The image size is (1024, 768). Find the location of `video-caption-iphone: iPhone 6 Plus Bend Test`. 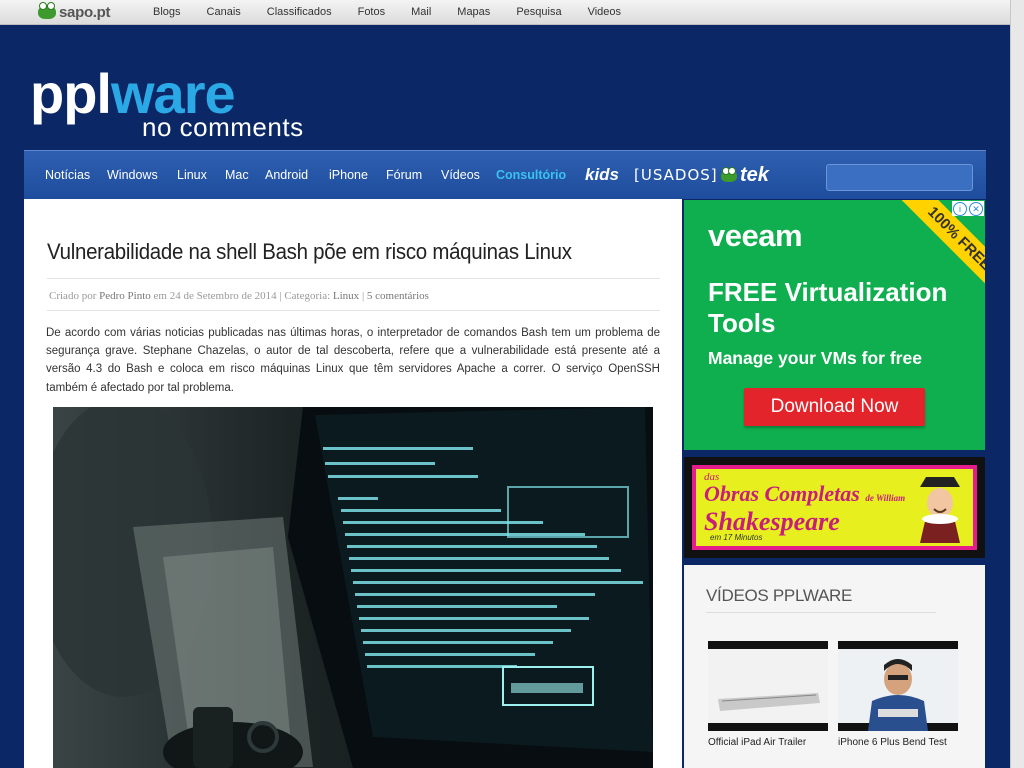

video-caption-iphone: iPhone 6 Plus Bend Test is located at coordinates (892, 742).